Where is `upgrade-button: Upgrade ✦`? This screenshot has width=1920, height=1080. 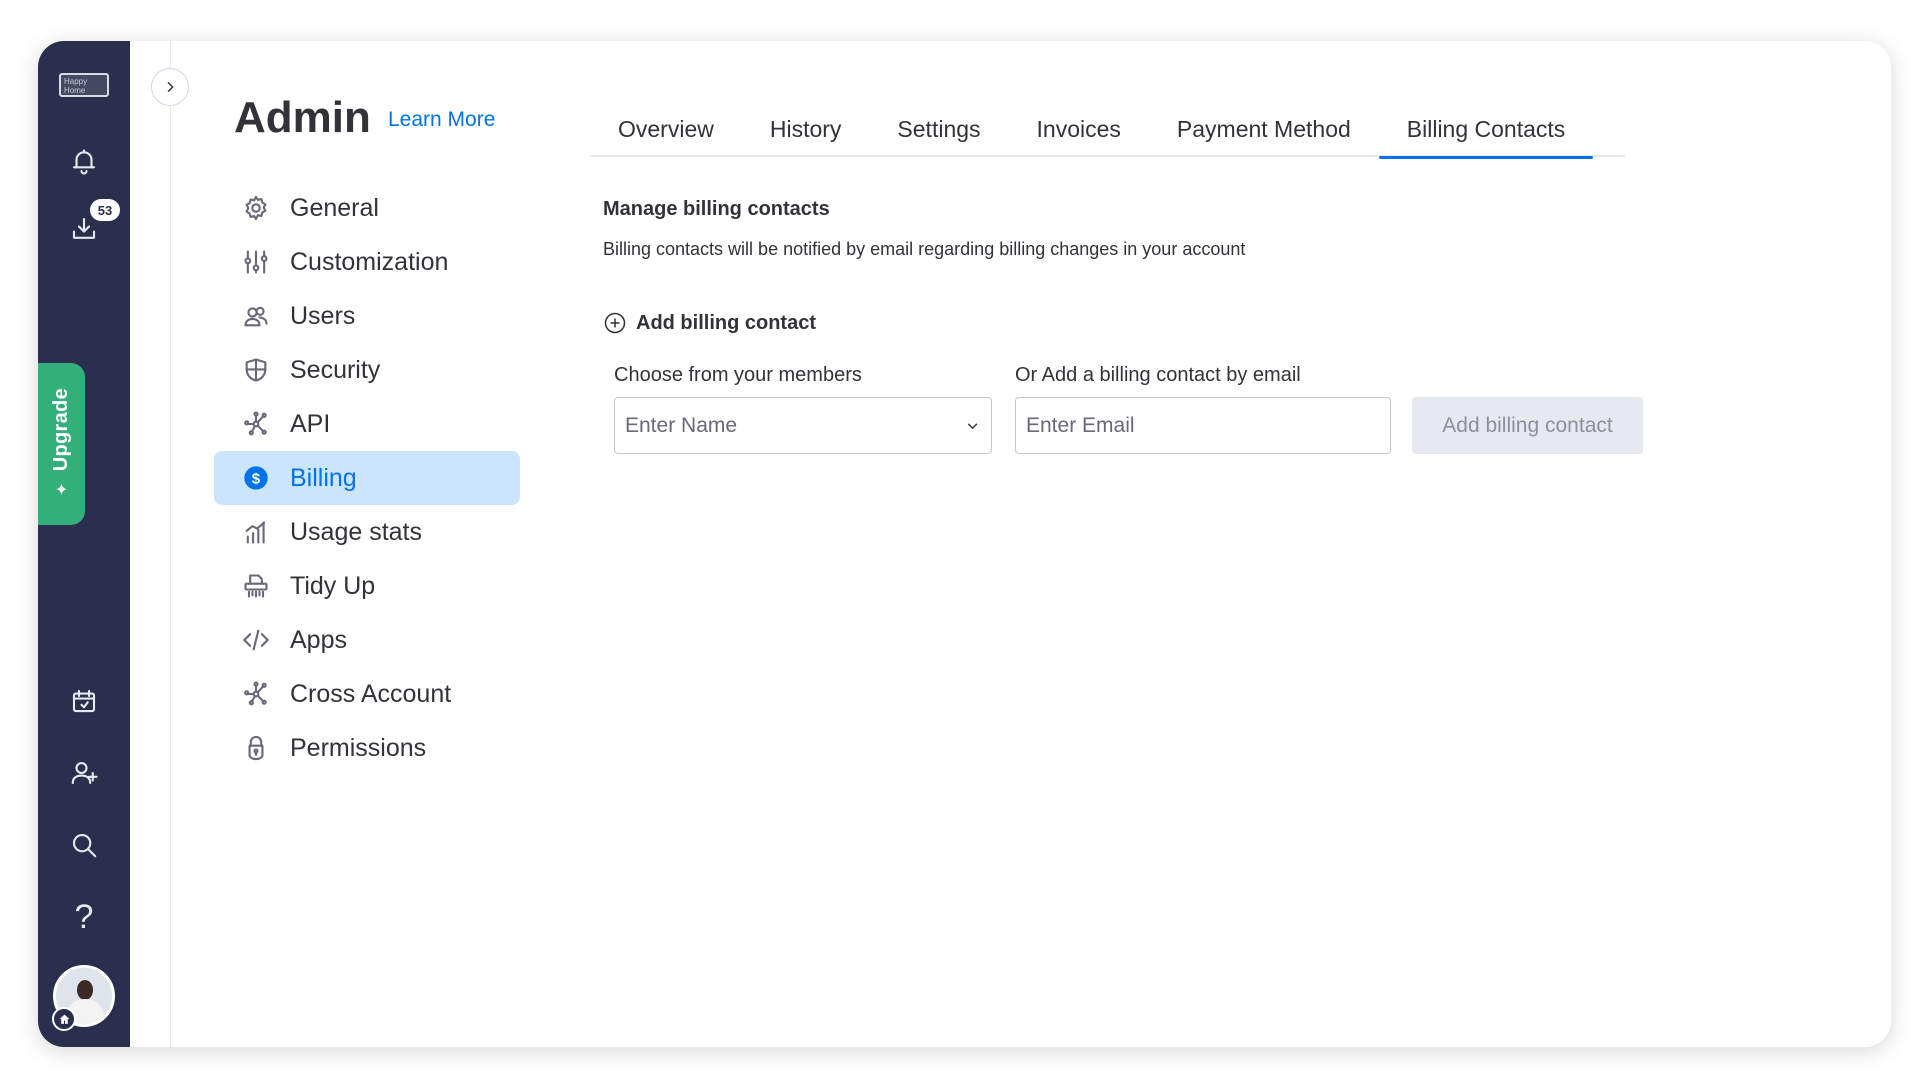
upgrade-button: Upgrade ✦ is located at coordinates (61, 444).